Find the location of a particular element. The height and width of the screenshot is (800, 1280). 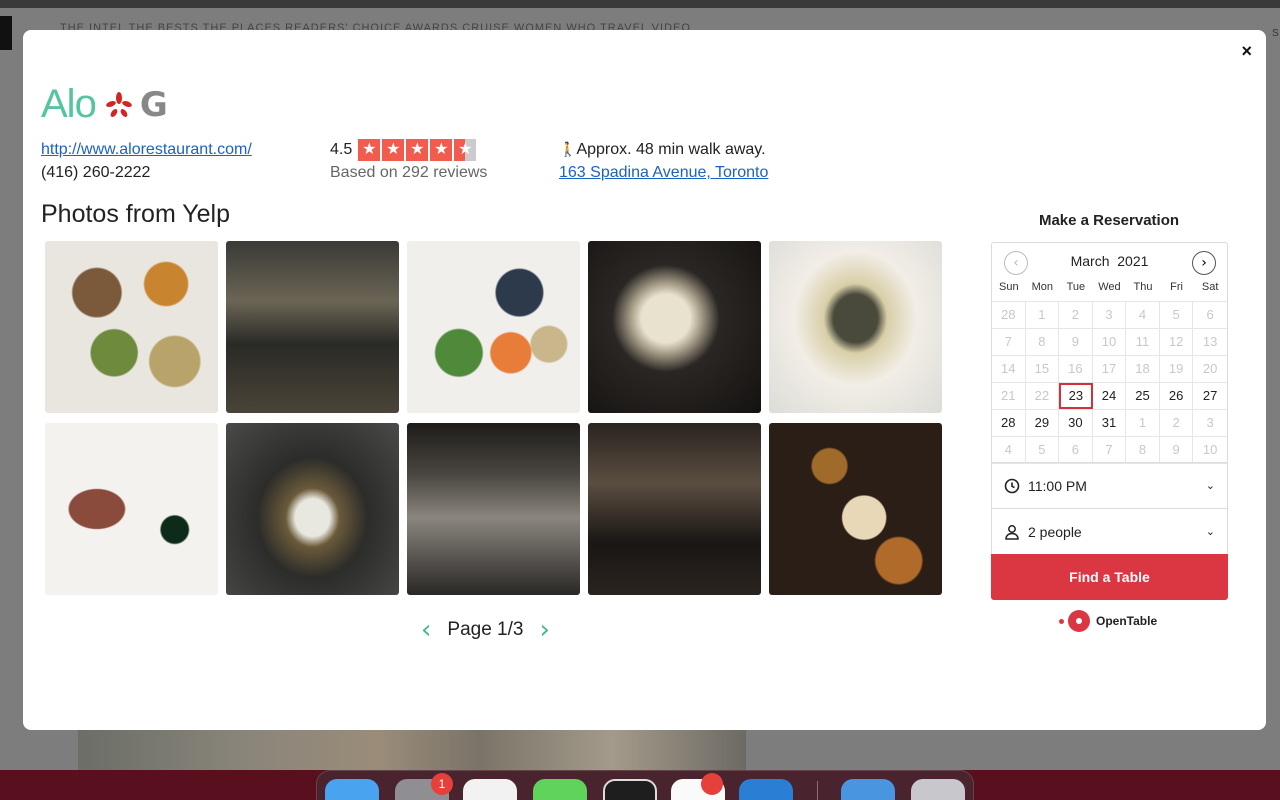

browser-top-bar is located at coordinates (640, 4).